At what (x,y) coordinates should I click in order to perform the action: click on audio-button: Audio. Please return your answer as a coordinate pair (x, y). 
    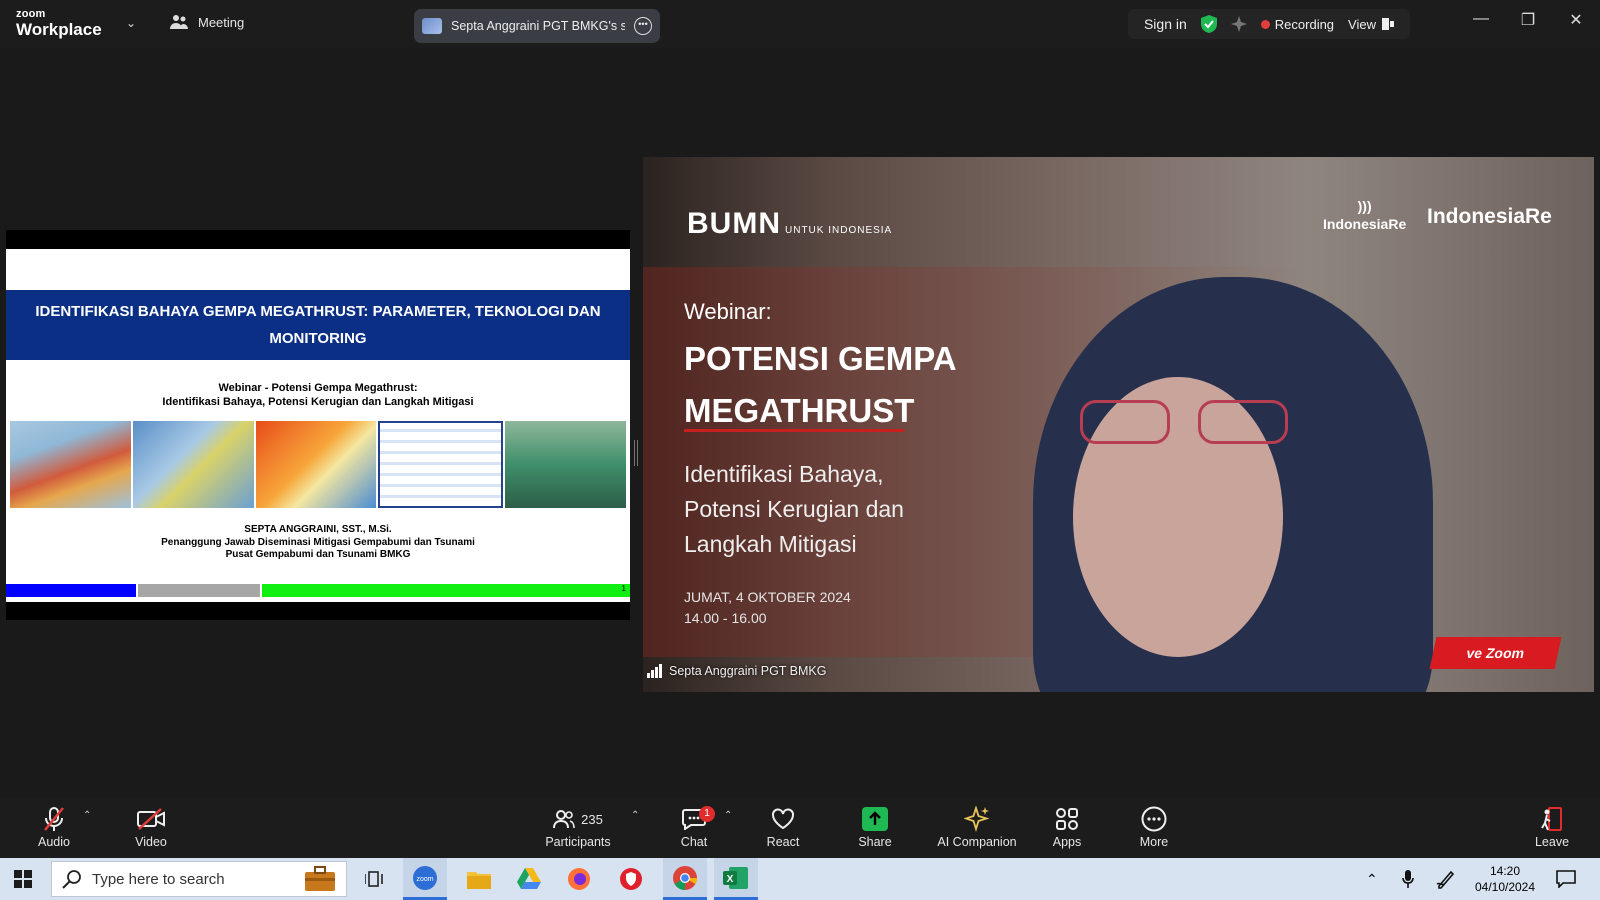
    Looking at the image, I should click on (54, 827).